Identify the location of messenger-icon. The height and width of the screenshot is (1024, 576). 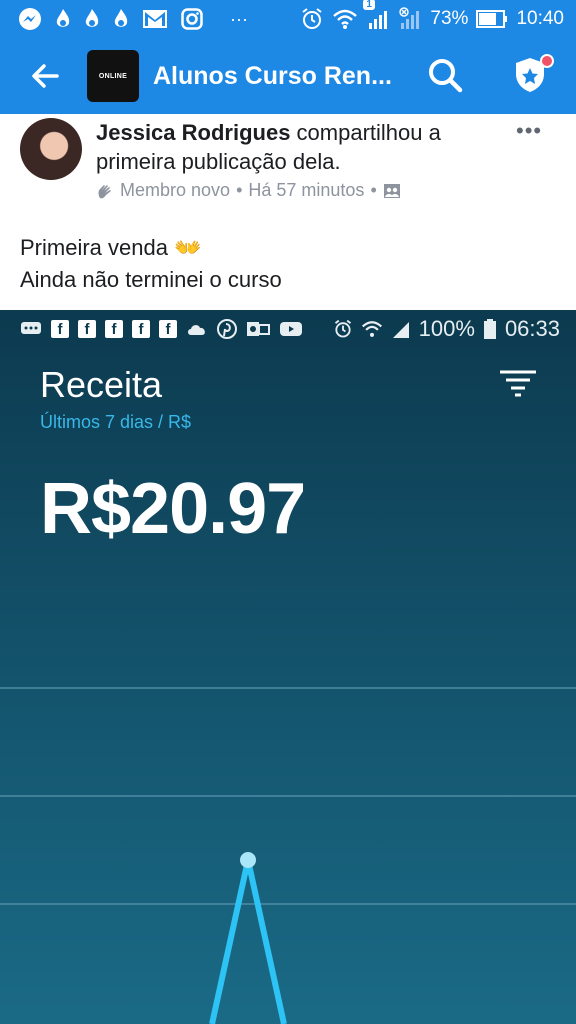
(30, 19).